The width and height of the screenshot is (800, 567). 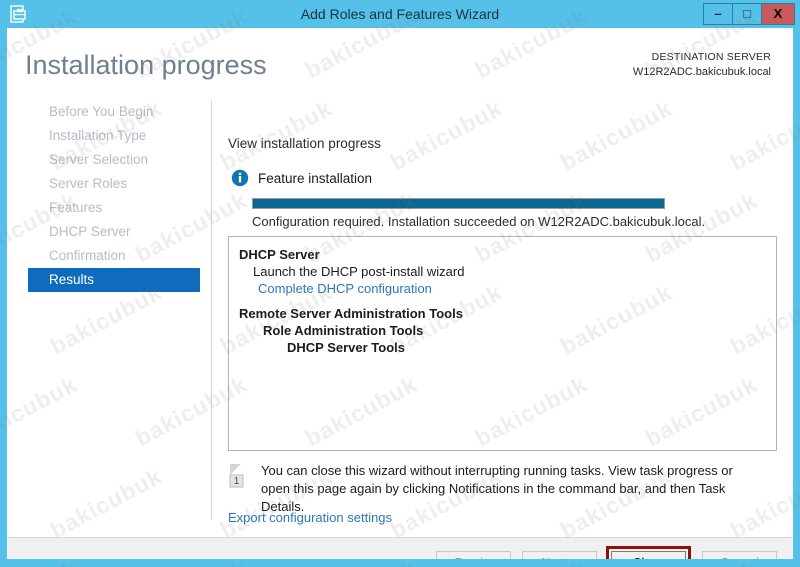 What do you see at coordinates (240, 178) in the screenshot?
I see `info-circle-icon` at bounding box center [240, 178].